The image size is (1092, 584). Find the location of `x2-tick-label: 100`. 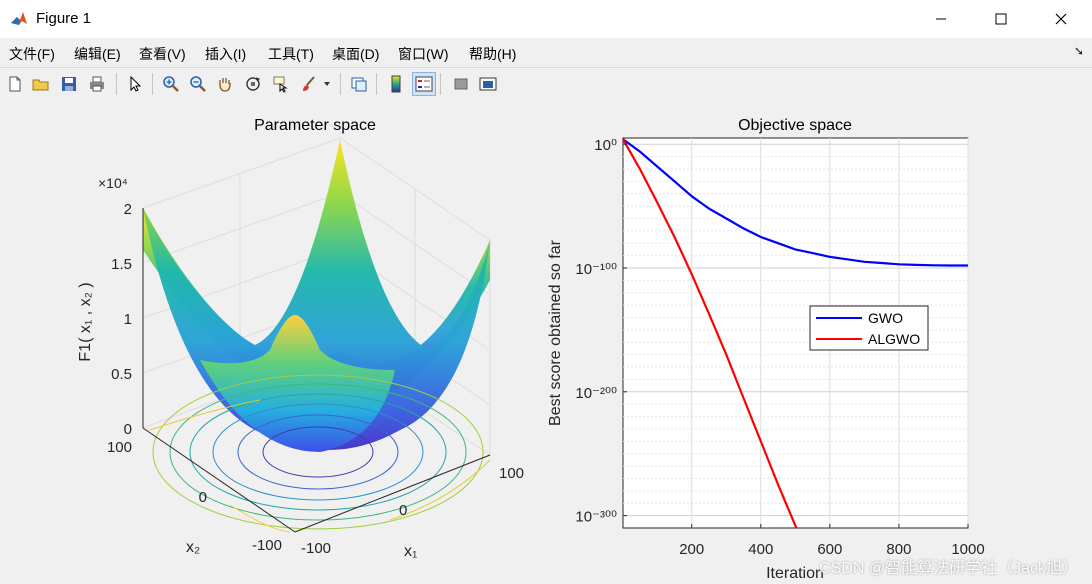

x2-tick-label: 100 is located at coordinates (119, 447).